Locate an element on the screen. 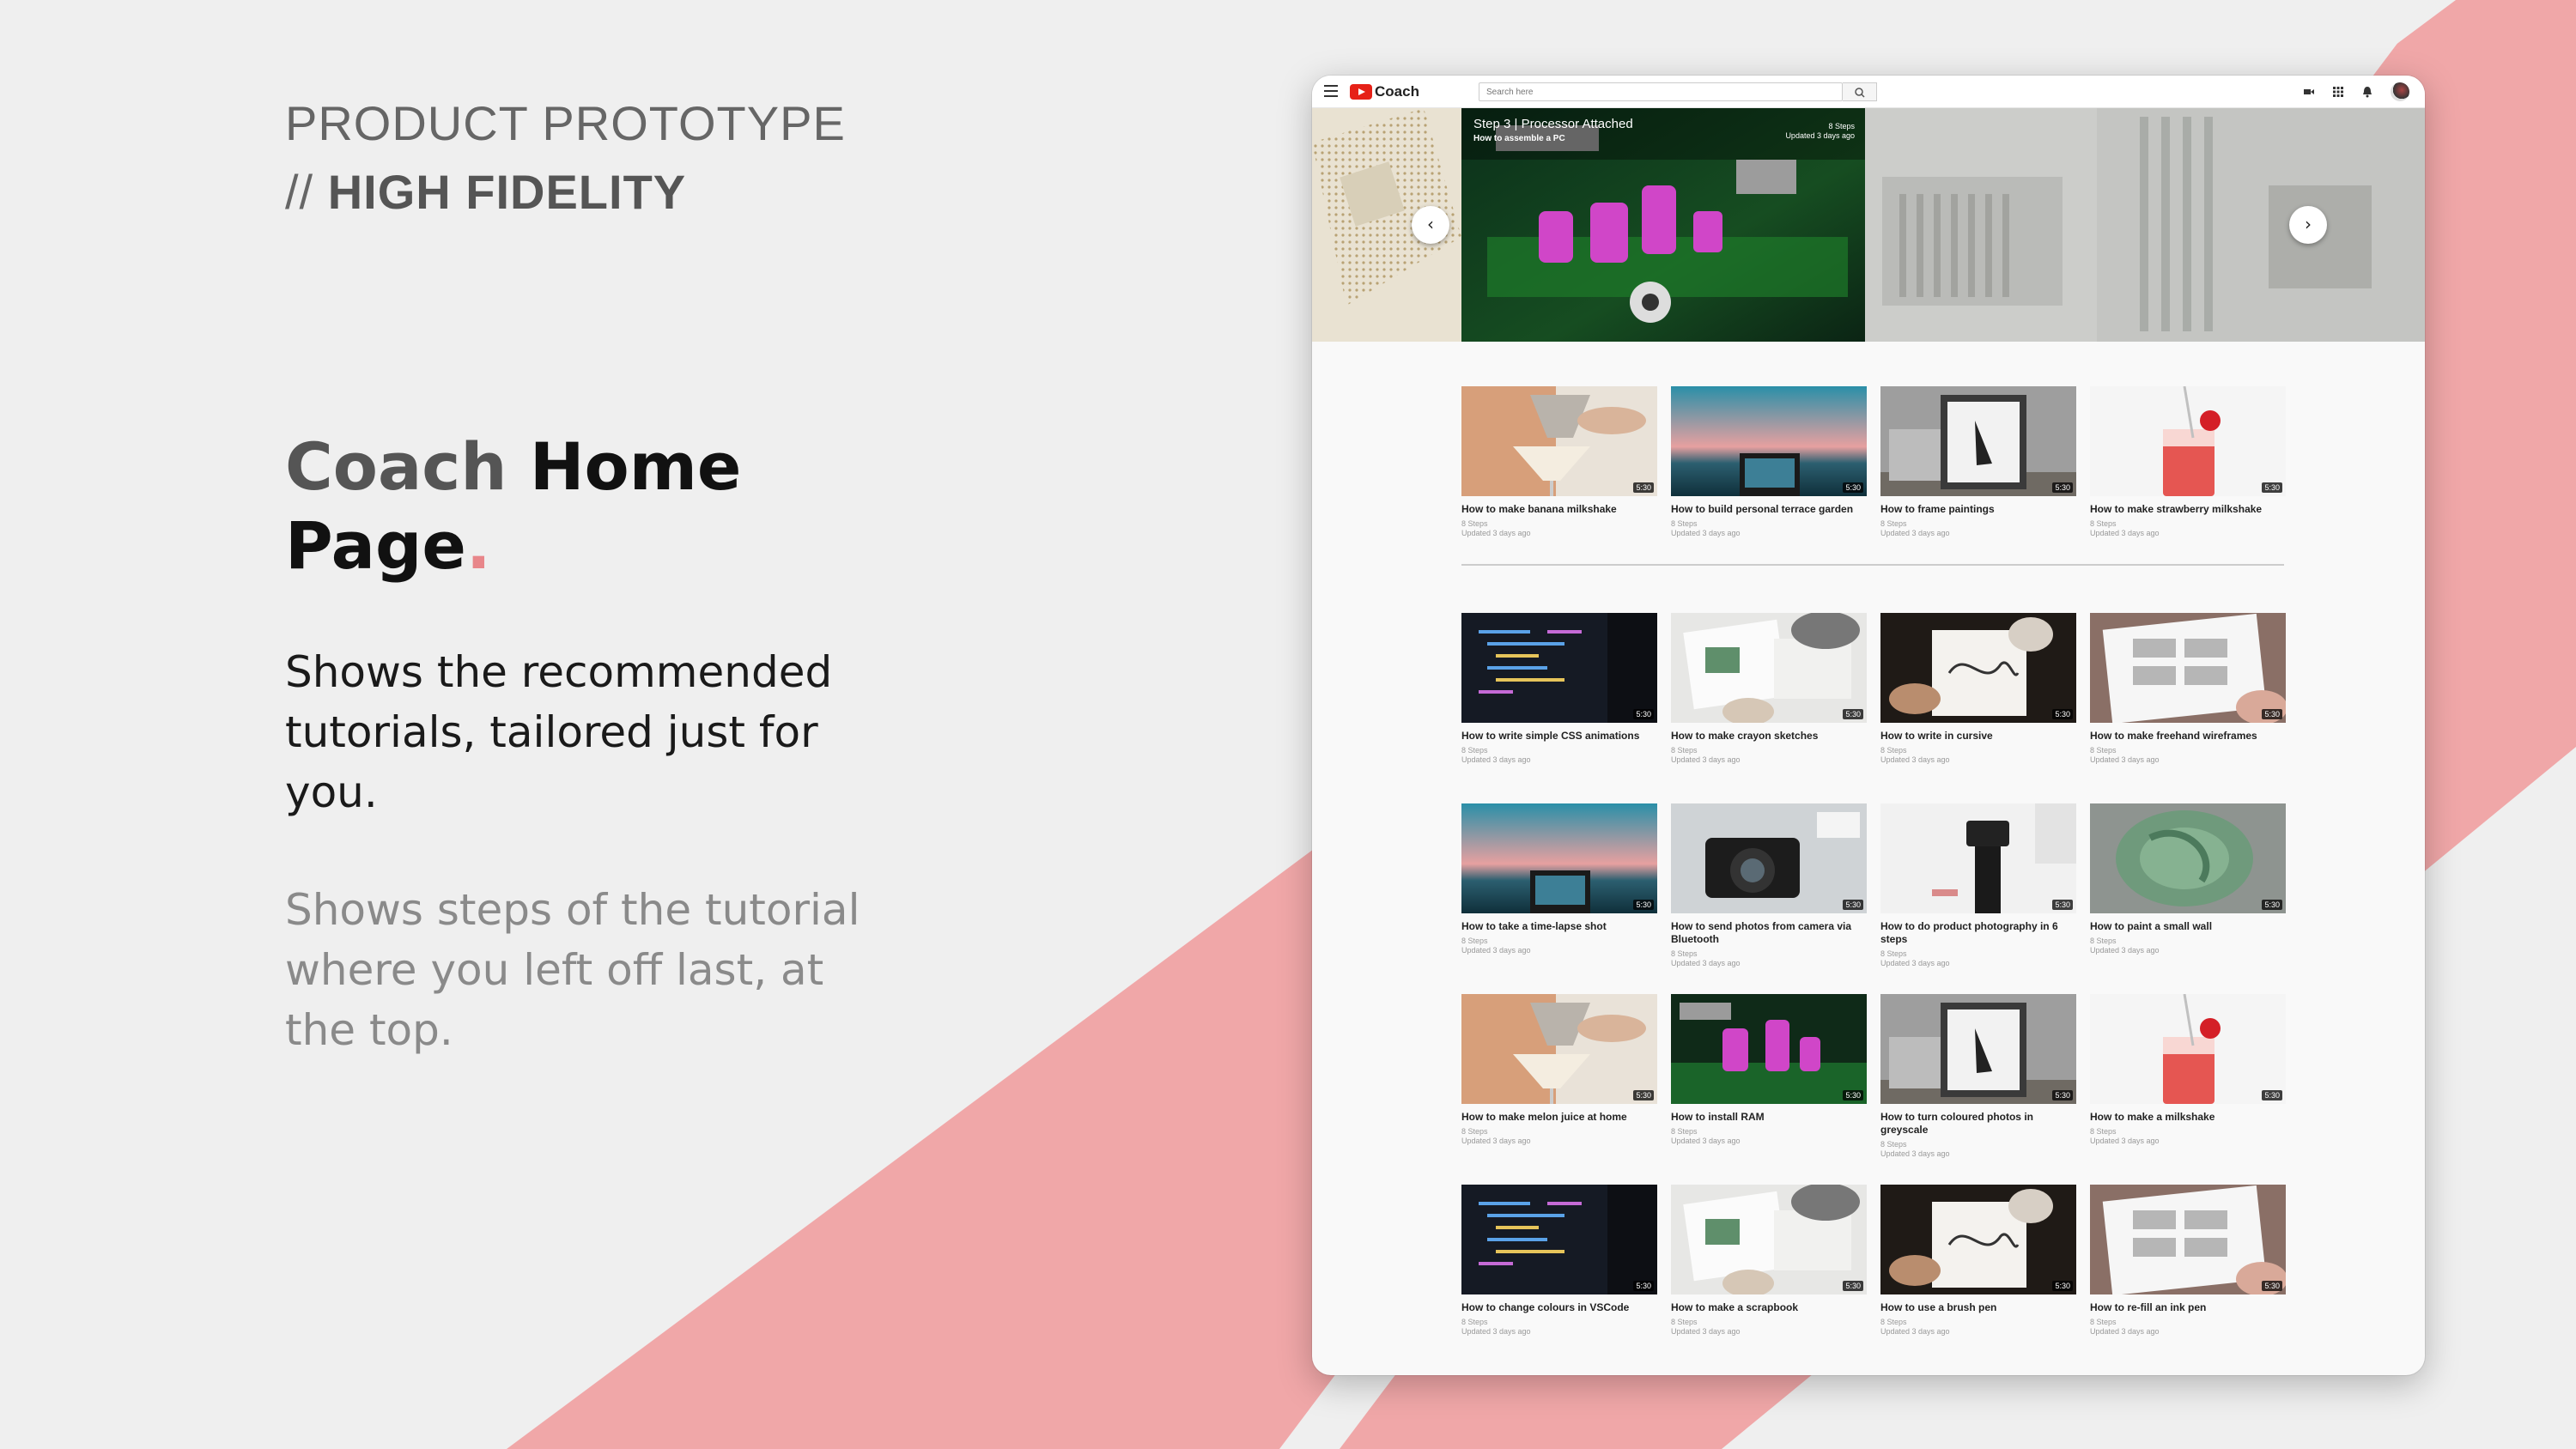 Image resolution: width=2576 pixels, height=1449 pixels. tutorial-title: How to turn coloured photos in greyscale is located at coordinates (1978, 1124).